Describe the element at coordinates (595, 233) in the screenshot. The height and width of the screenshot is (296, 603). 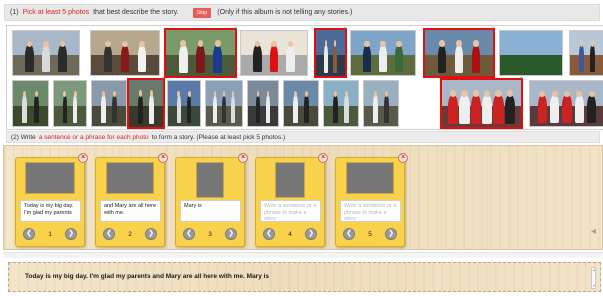
I see `board-scroll-arrow-icon: ◂` at that location.